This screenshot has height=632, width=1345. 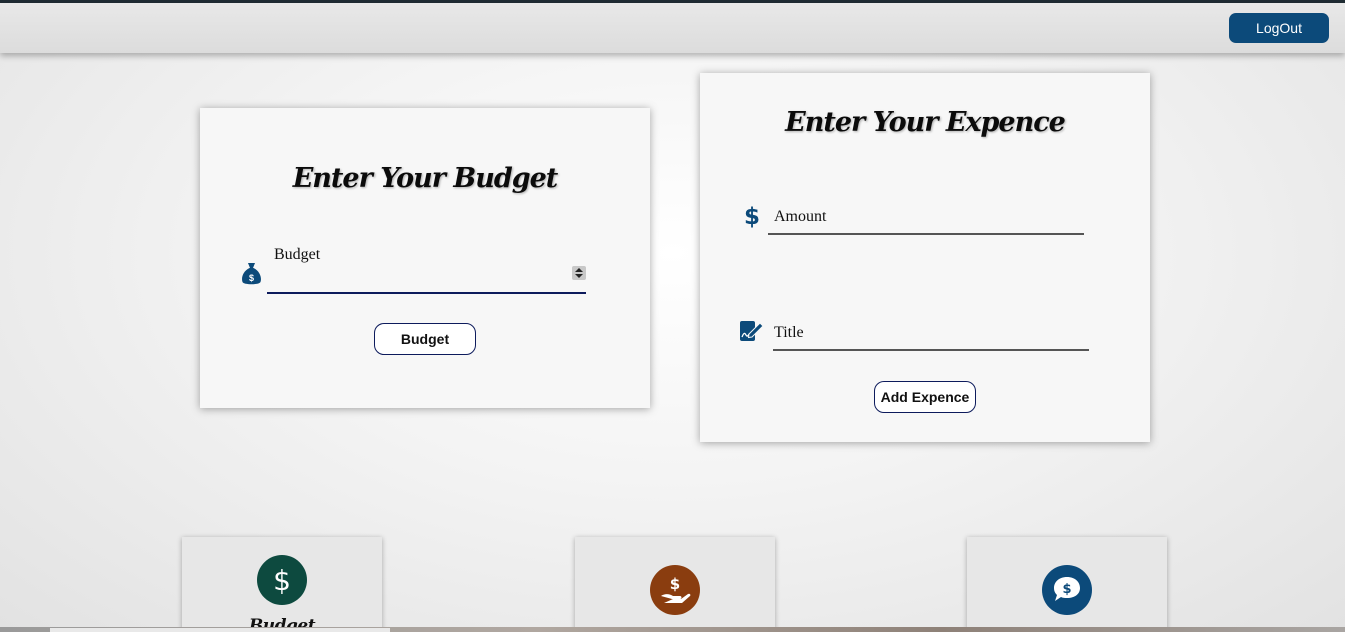 I want to click on edit-document-icon, so click(x=752, y=333).